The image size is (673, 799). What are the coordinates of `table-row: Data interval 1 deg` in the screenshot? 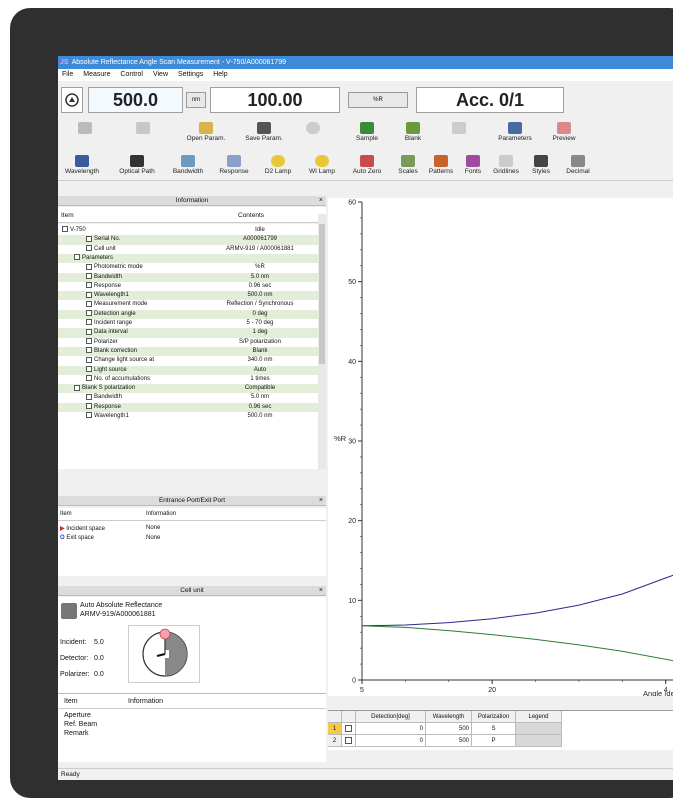 It's located at (188, 333).